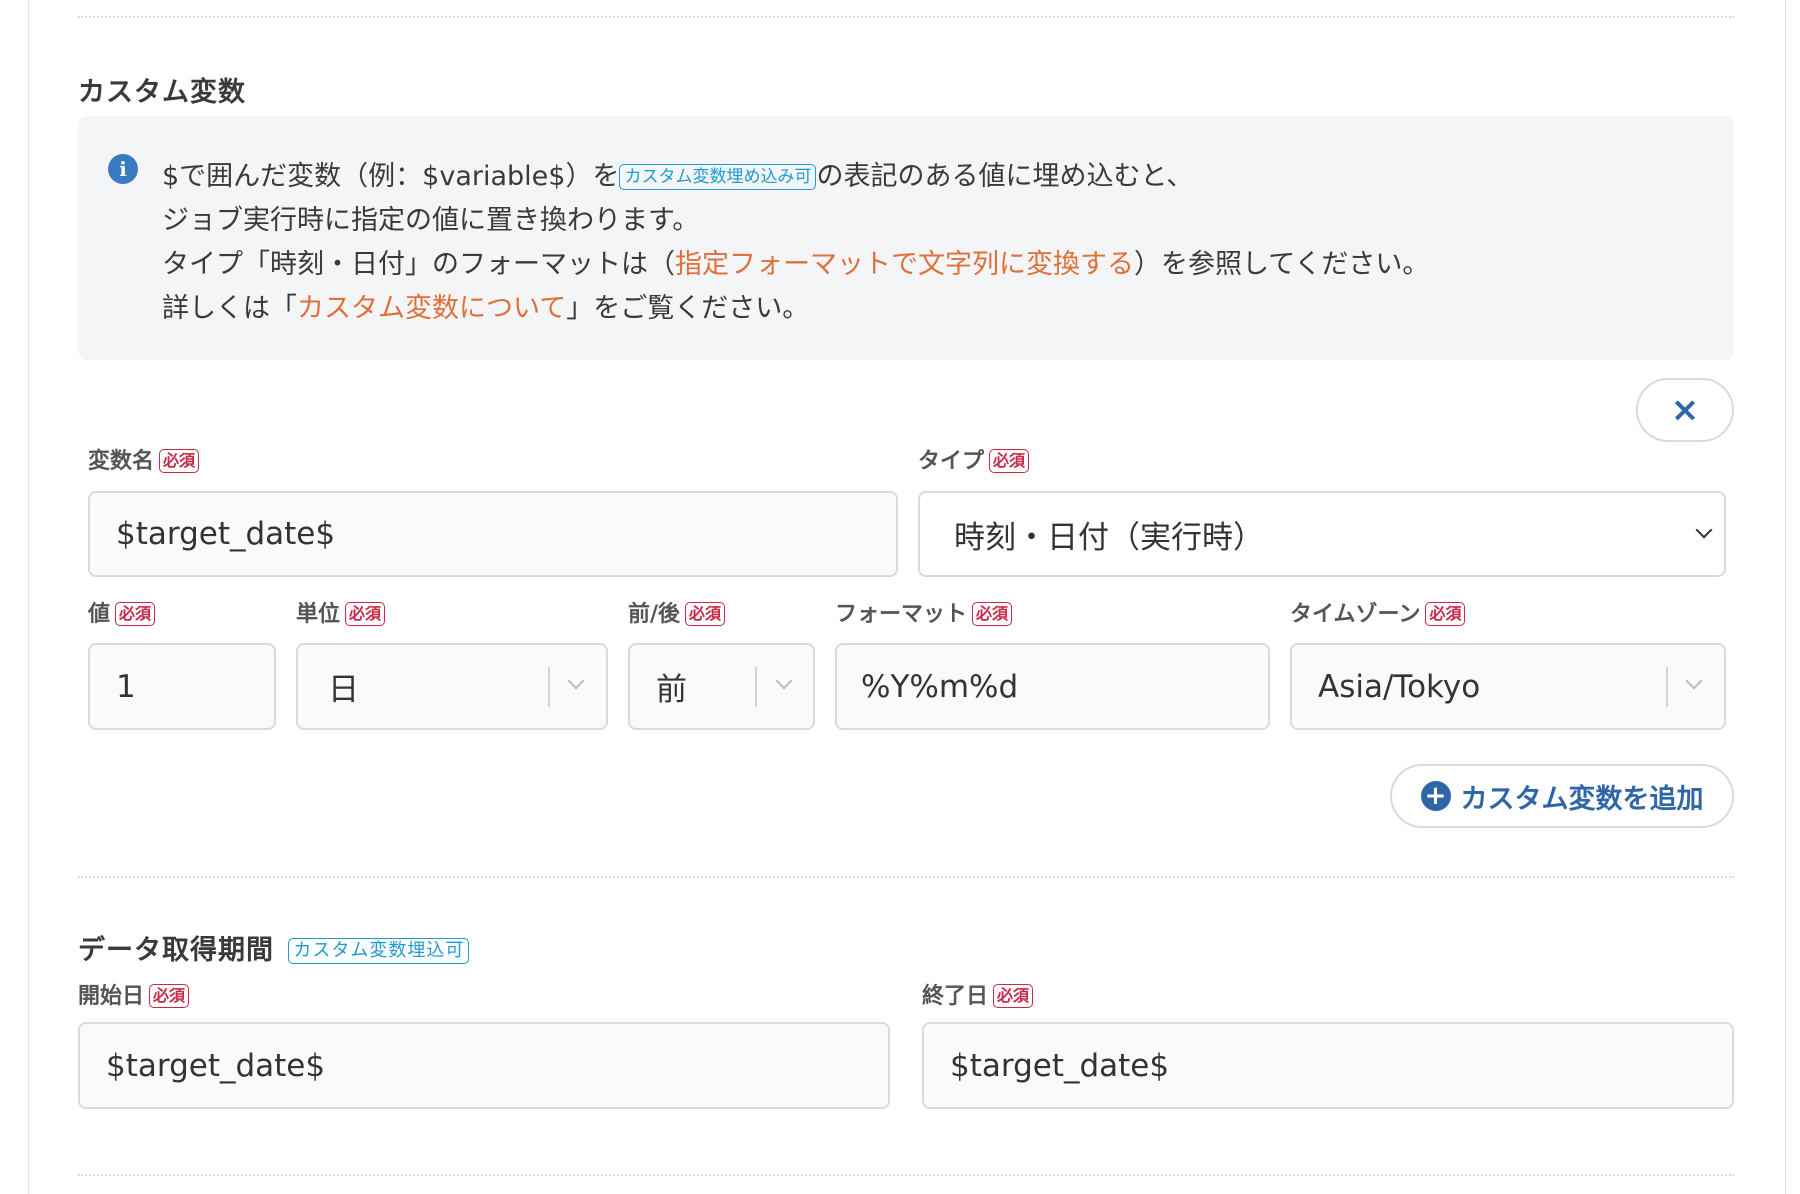 Image resolution: width=1800 pixels, height=1194 pixels. Describe the element at coordinates (144, 459) in the screenshot. I see `var-name-label: 変数名 必須` at that location.